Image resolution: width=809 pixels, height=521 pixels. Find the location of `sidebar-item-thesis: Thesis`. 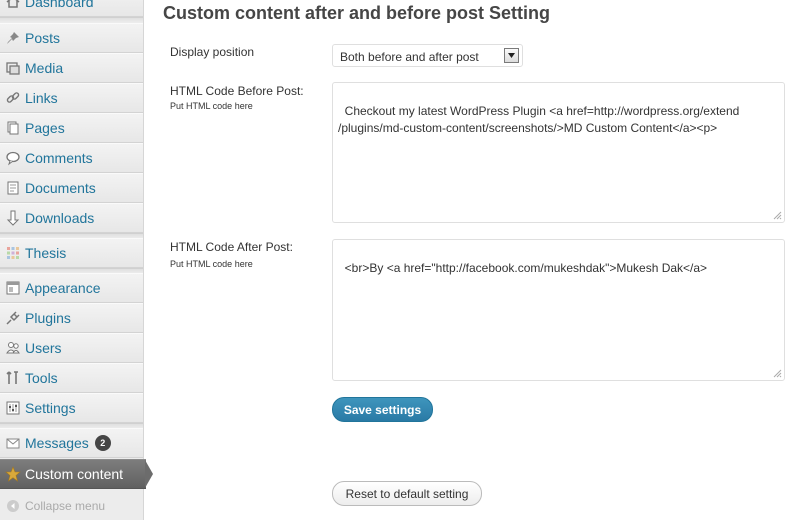

sidebar-item-thesis: Thesis is located at coordinates (71, 253).